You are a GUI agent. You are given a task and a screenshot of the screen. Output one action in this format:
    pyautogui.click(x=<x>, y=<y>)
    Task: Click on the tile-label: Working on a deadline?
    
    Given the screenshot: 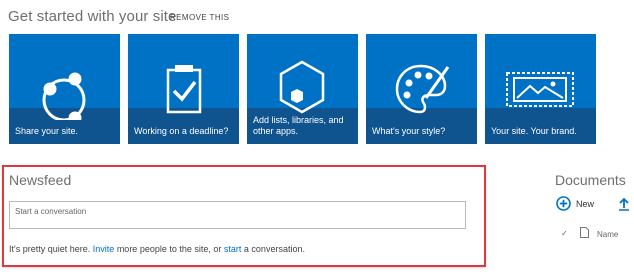 What is the action you would take?
    pyautogui.click(x=181, y=131)
    